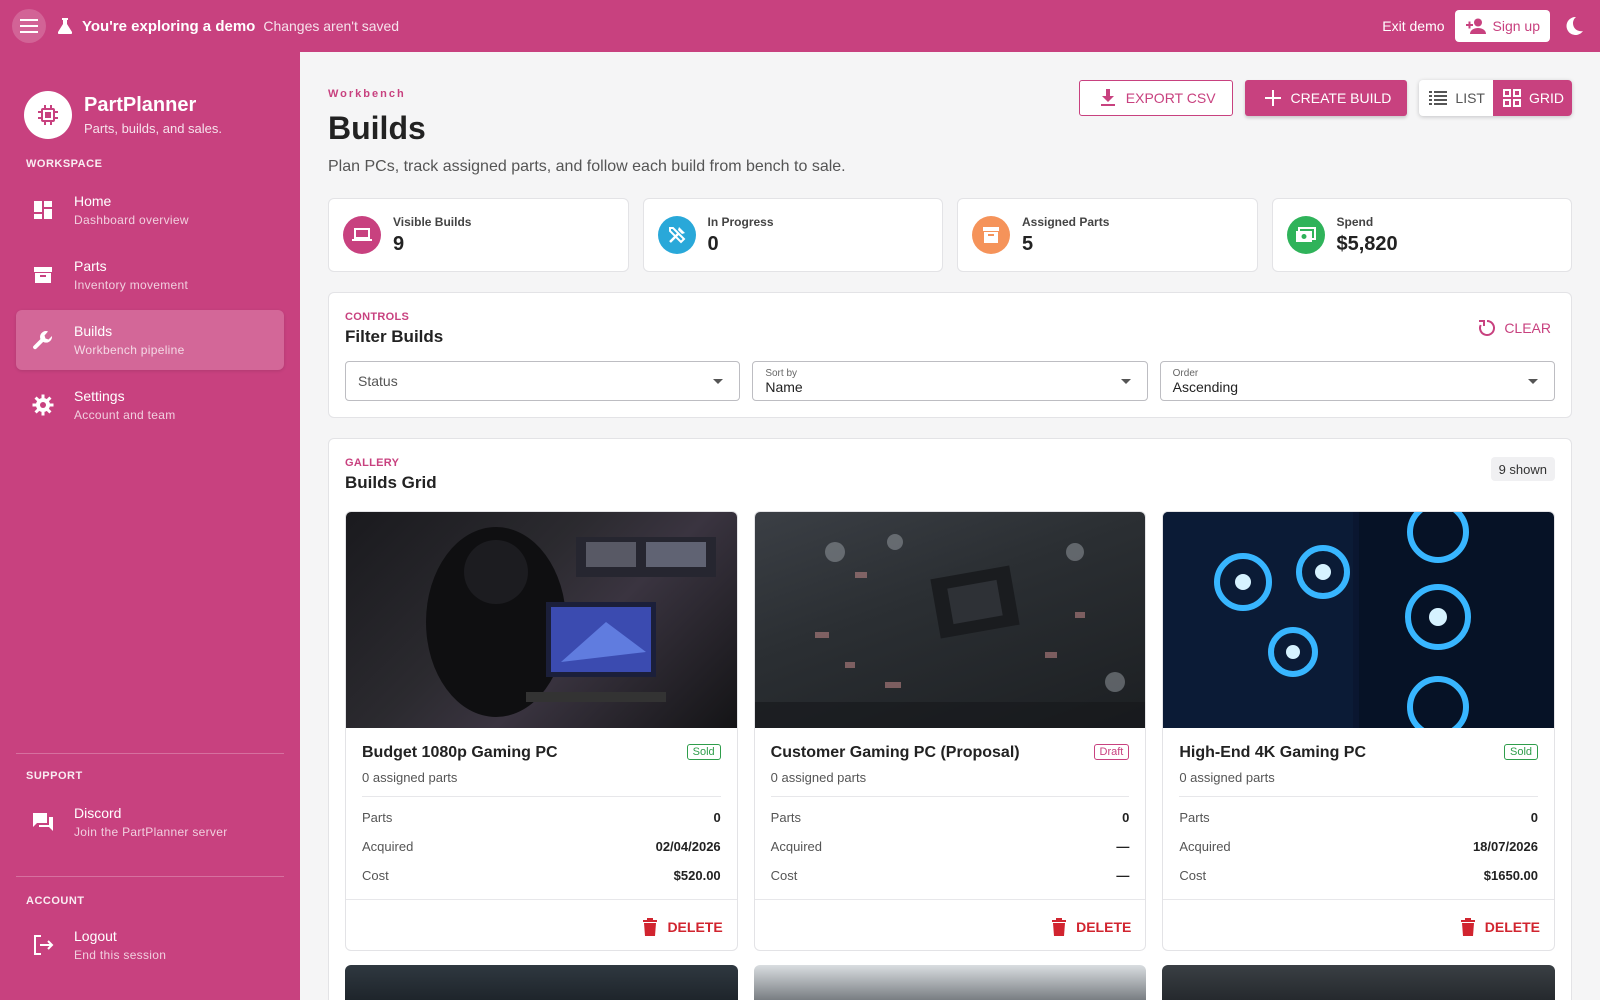 Image resolution: width=1600 pixels, height=1000 pixels. Describe the element at coordinates (895, 752) in the screenshot. I see `build-name: Customer Gaming PC (Proposal)` at that location.